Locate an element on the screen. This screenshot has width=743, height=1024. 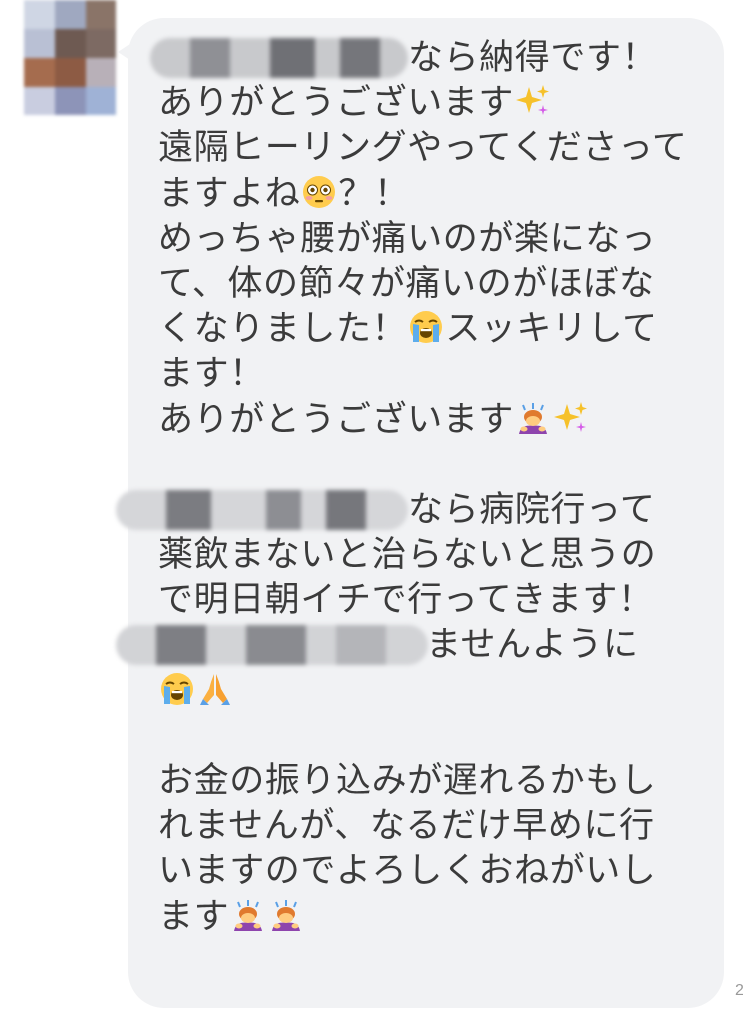
message-line: くなりました！ スッキリして is located at coordinates (408, 329).